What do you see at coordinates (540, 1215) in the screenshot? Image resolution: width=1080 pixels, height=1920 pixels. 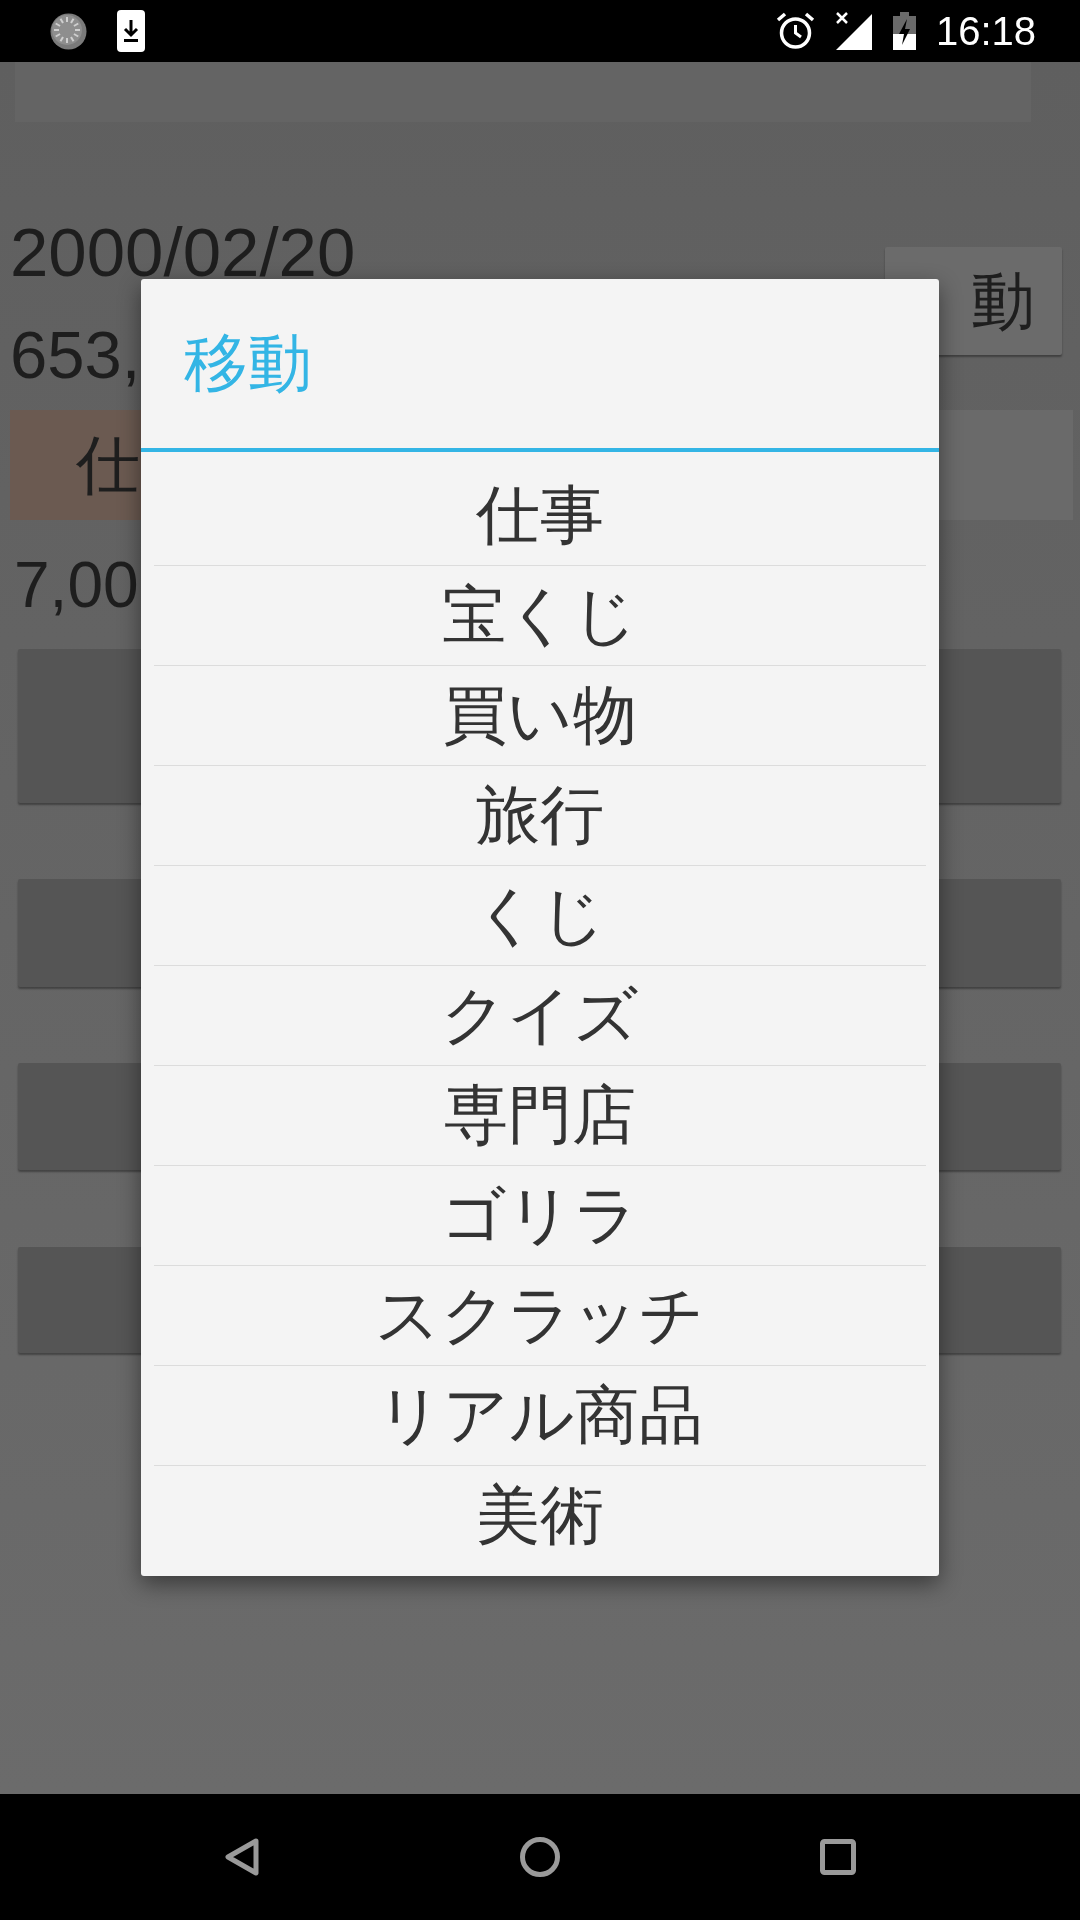 I see `category-option: ゴリラ` at bounding box center [540, 1215].